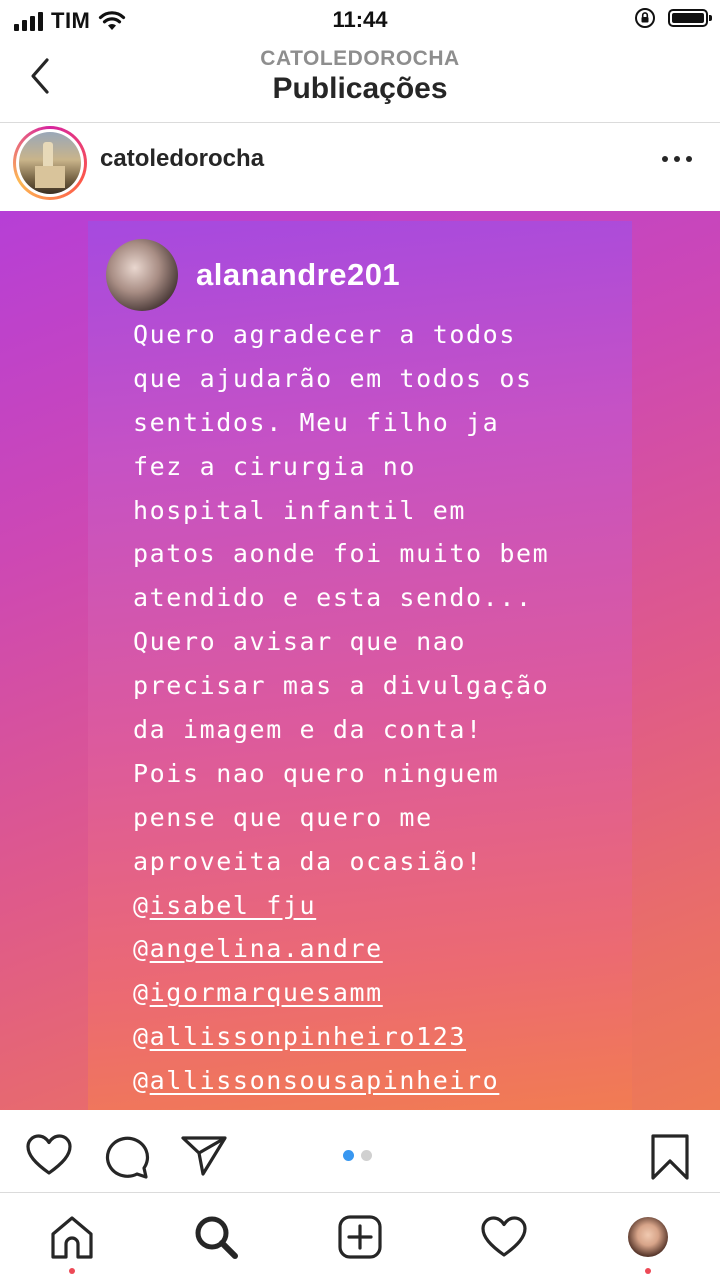 The height and width of the screenshot is (1281, 720). I want to click on tab-search, so click(216, 1237).